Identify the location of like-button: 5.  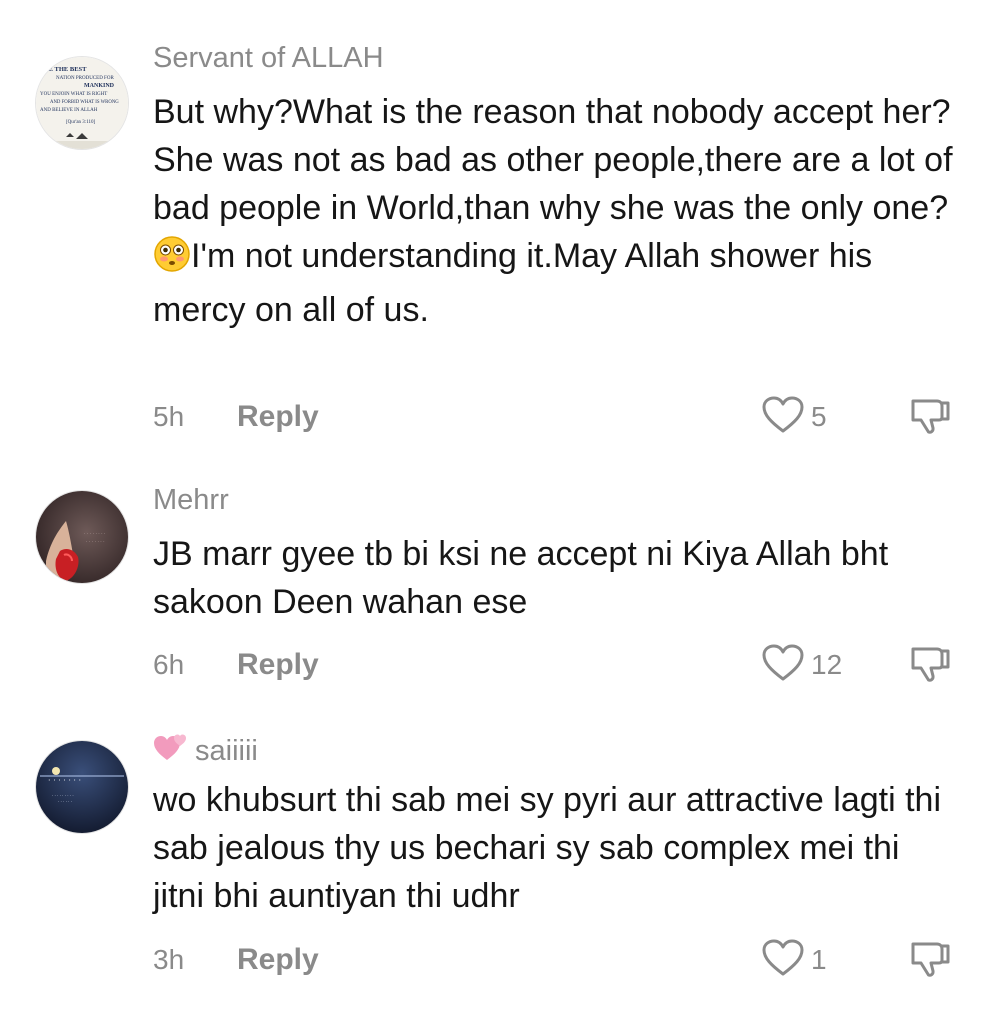
(794, 417).